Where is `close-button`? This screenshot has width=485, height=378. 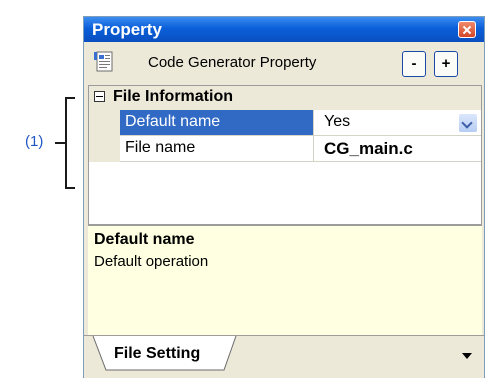
close-button is located at coordinates (467, 29).